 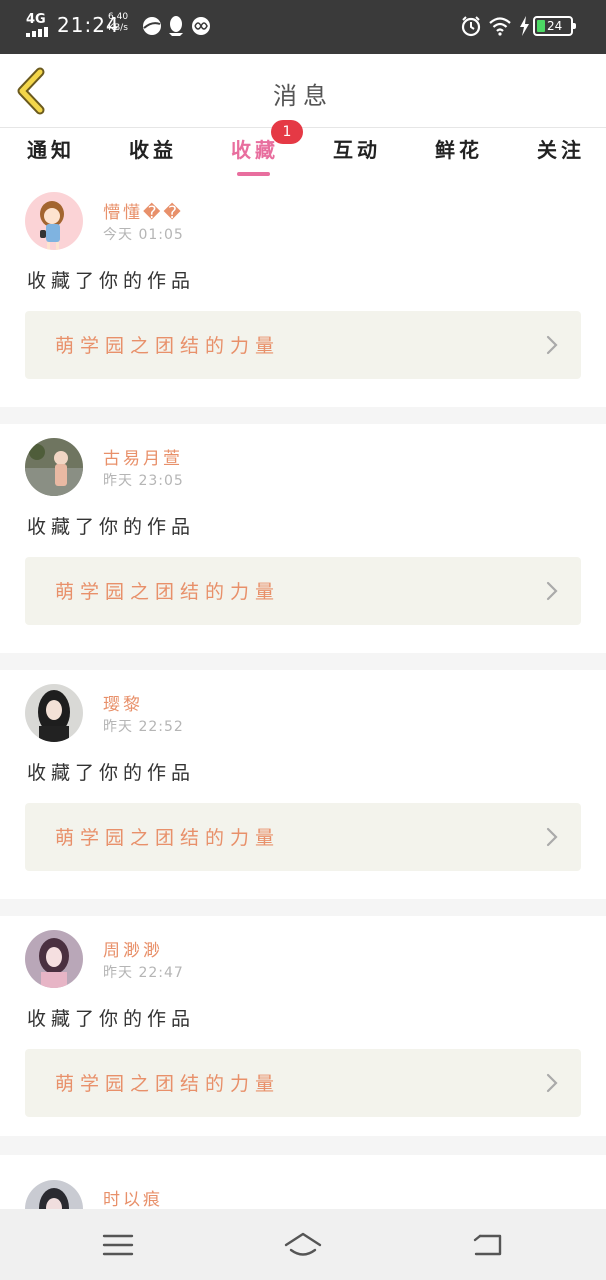 I want to click on network-speed: 6.40 KB/s, so click(x=118, y=22).